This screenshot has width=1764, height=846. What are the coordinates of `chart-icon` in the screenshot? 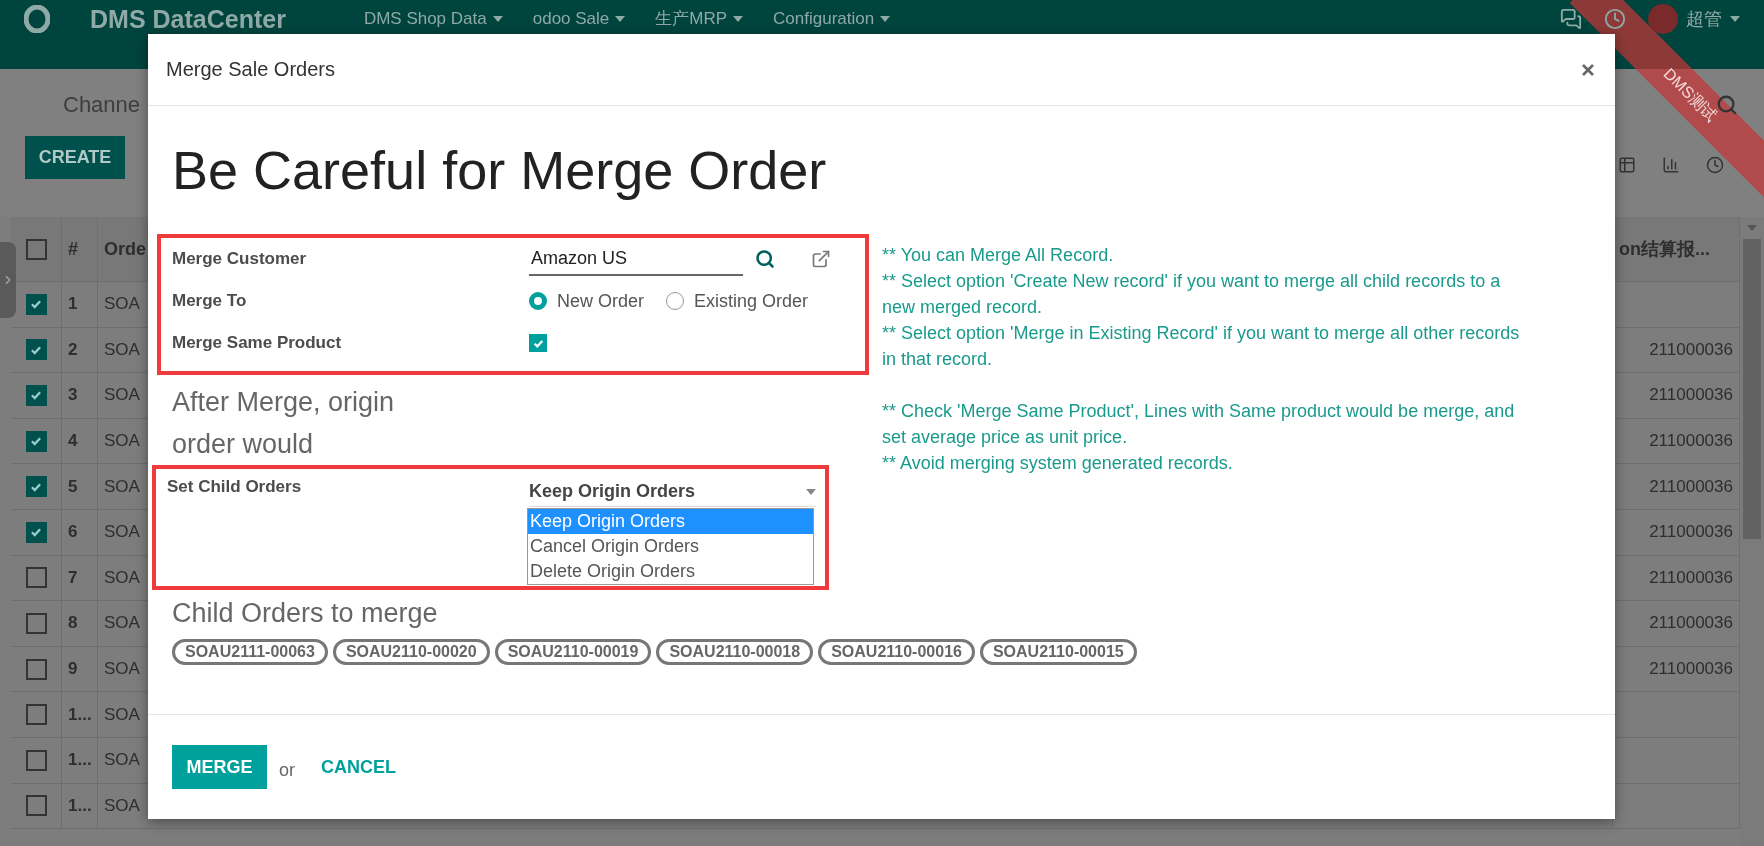 It's located at (1671, 165).